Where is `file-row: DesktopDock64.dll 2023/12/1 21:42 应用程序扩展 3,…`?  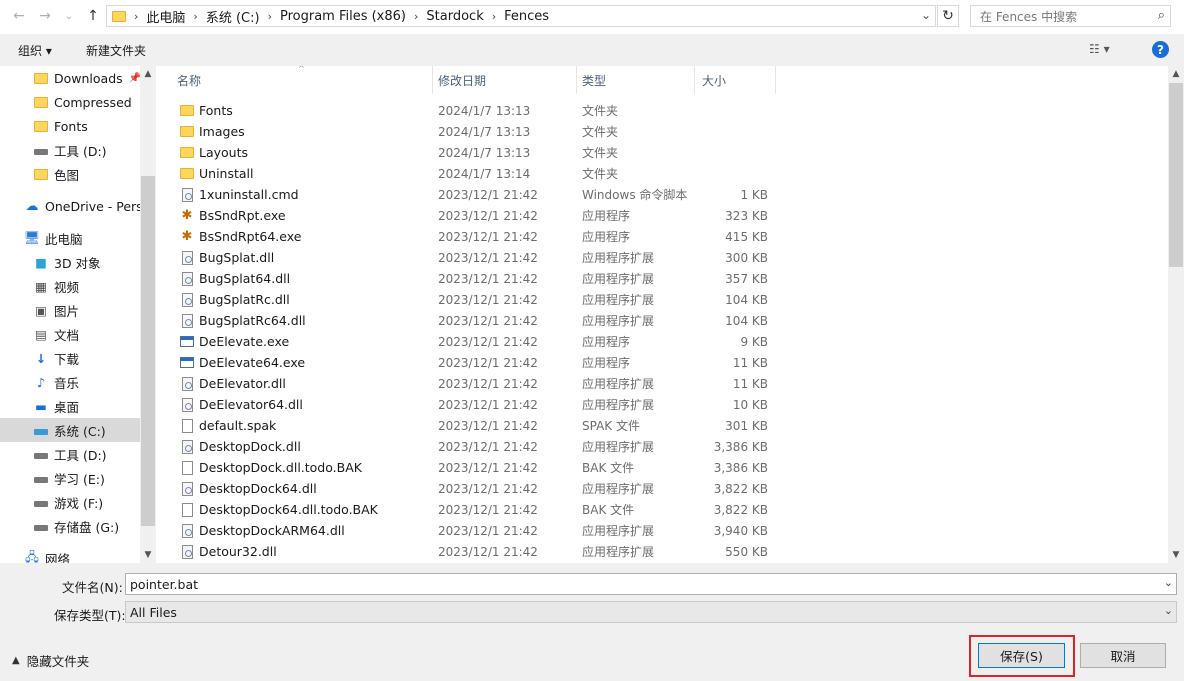 file-row: DesktopDock64.dll 2023/12/1 21:42 应用程序扩展 3,… is located at coordinates (664, 488).